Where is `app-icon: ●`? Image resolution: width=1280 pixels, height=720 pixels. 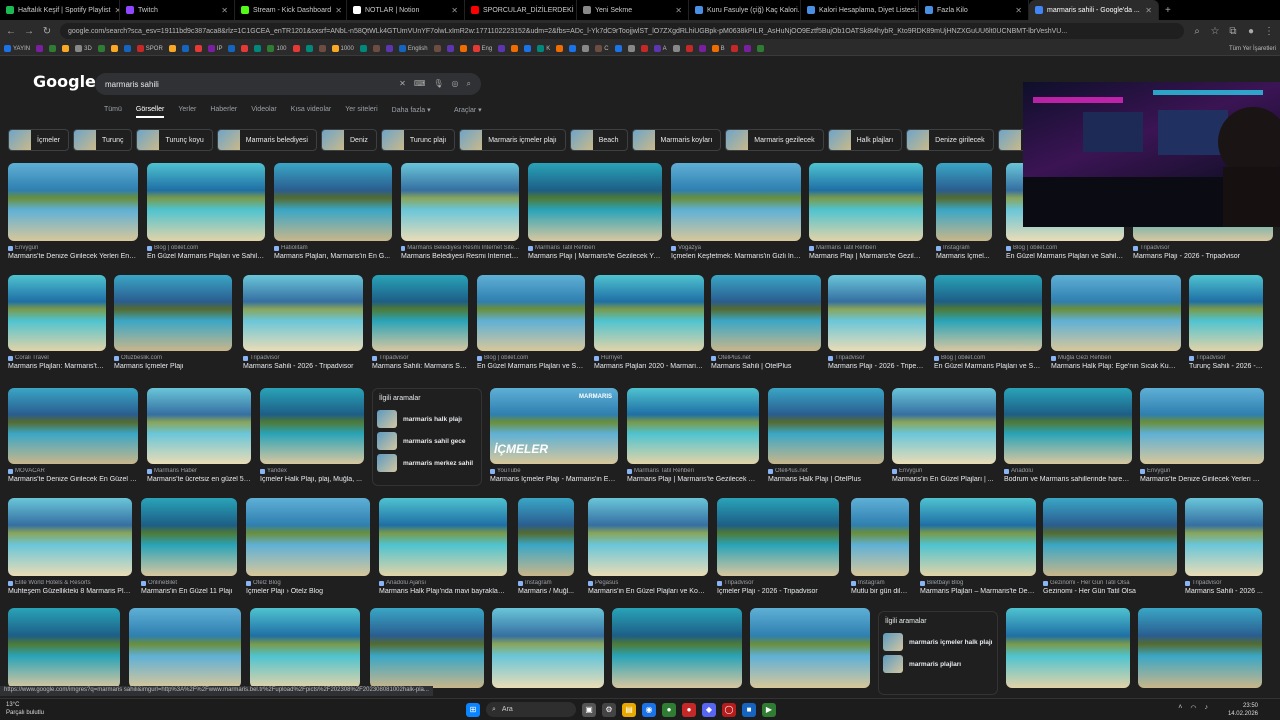 app-icon: ● is located at coordinates (689, 709).